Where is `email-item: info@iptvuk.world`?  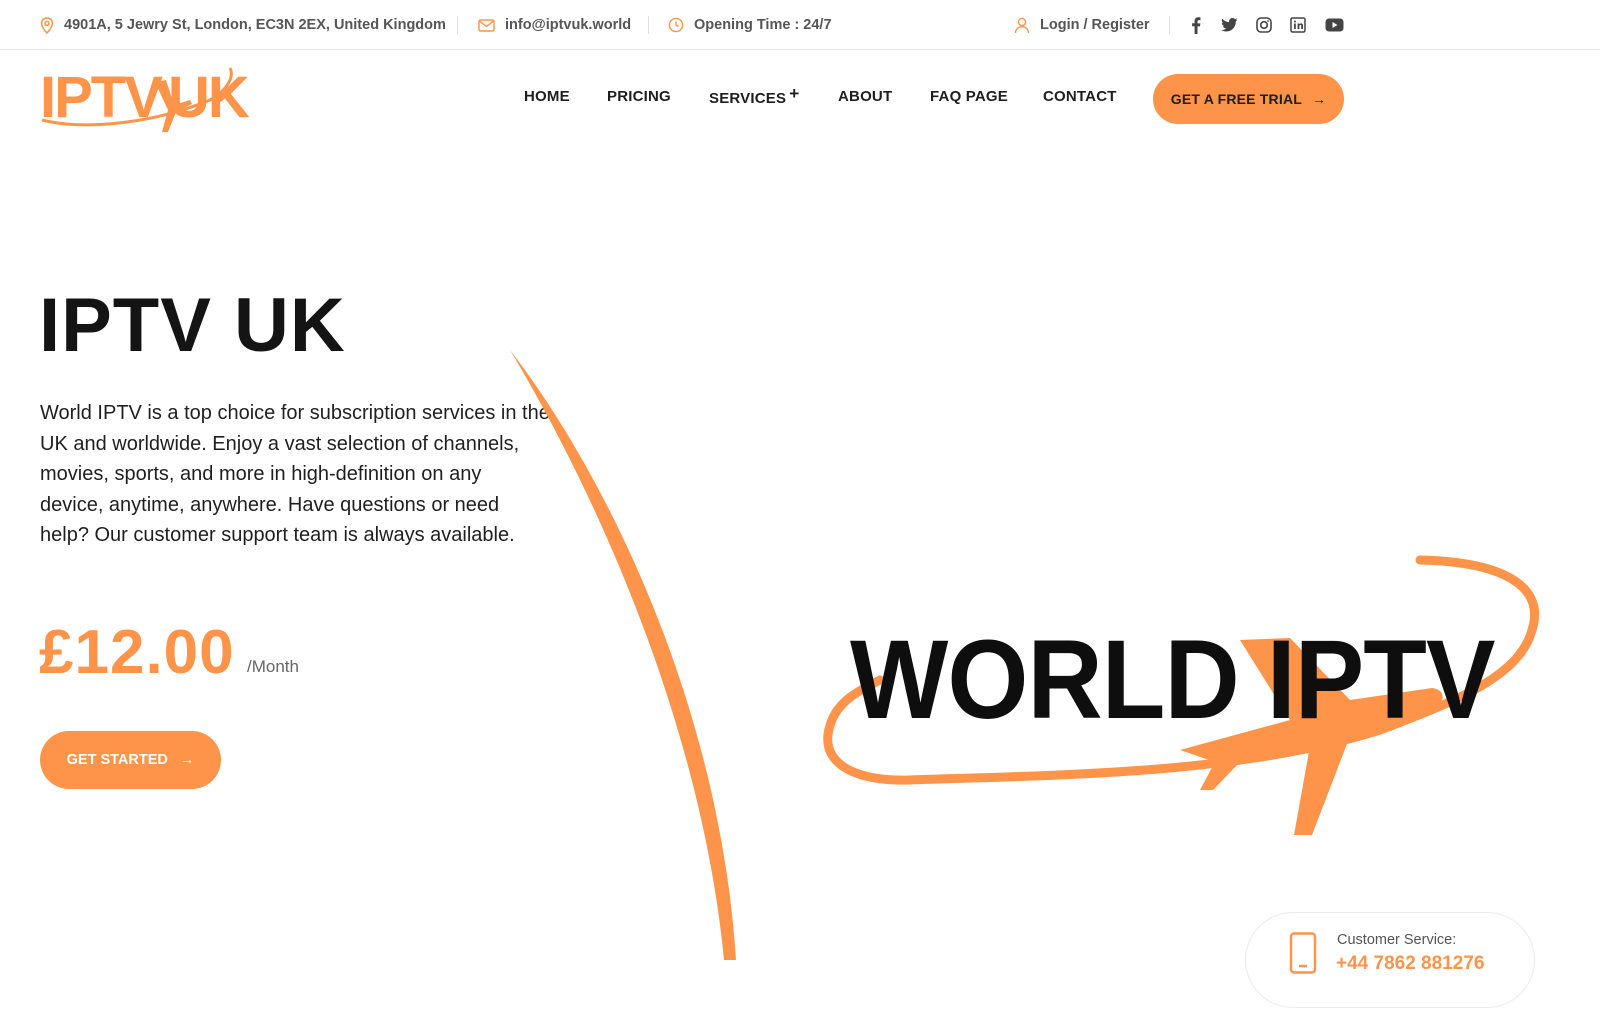
email-item: info@iptvuk.world is located at coordinates (554, 25).